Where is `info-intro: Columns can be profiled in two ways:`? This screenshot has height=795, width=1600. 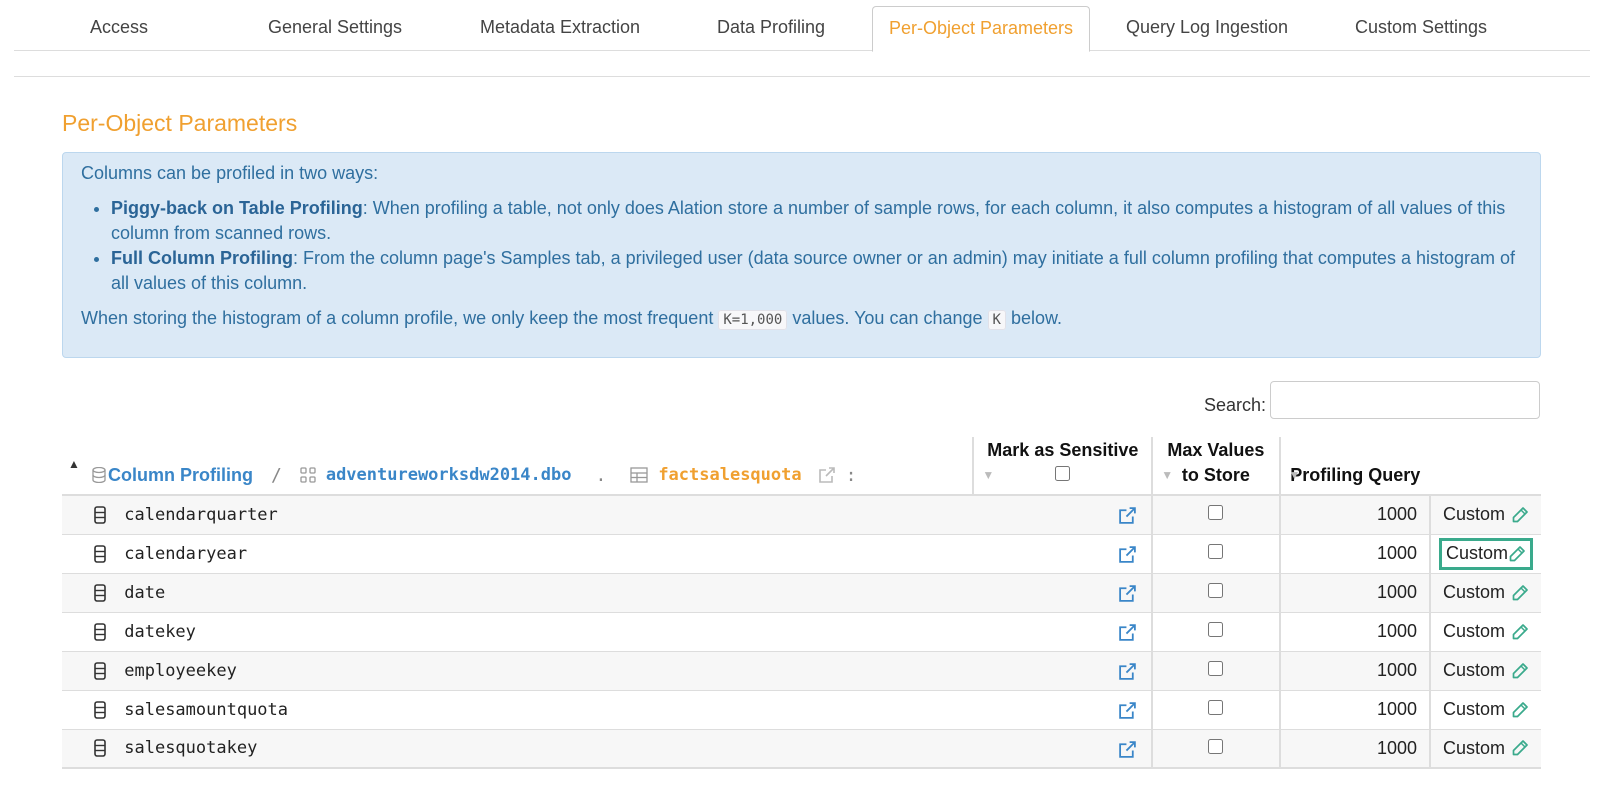 info-intro: Columns can be profiled in two ways: is located at coordinates (230, 173).